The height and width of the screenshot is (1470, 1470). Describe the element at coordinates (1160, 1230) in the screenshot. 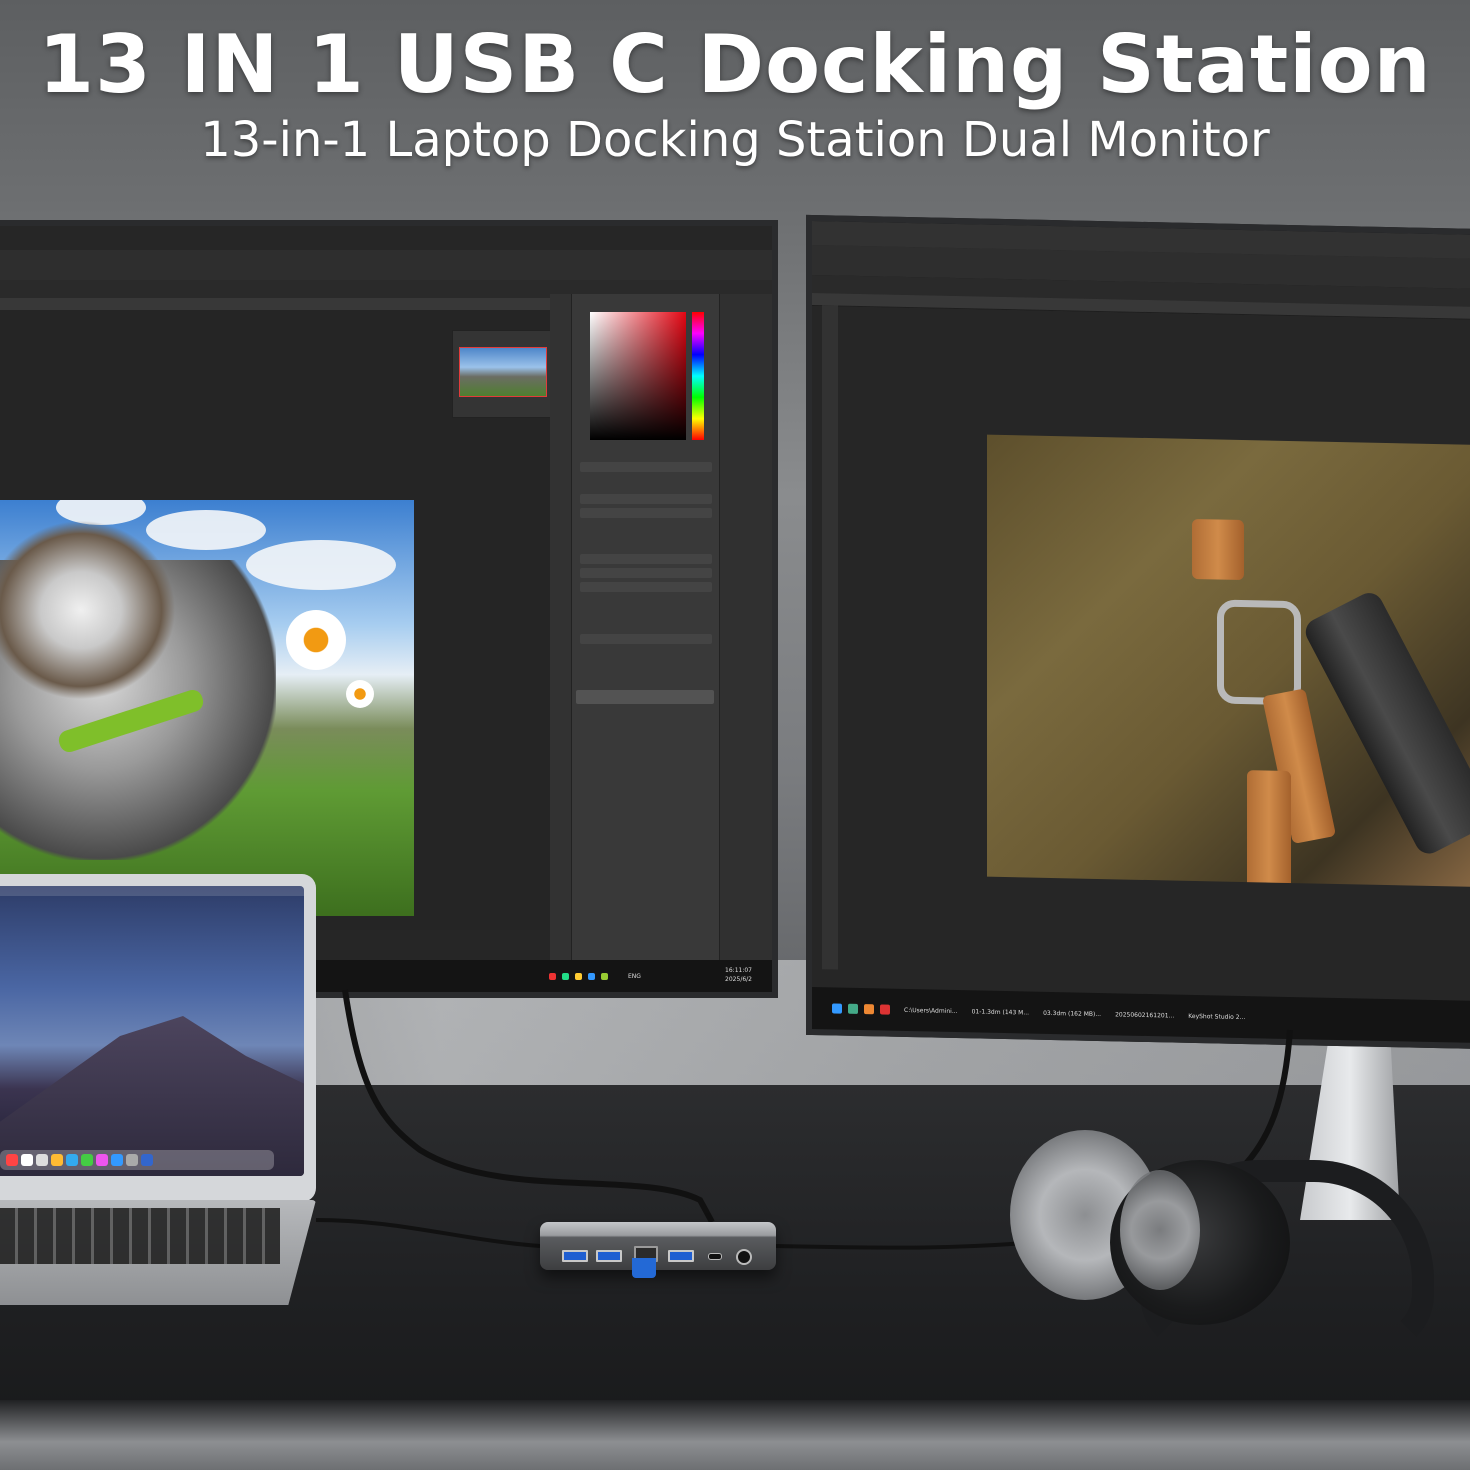

I see `headphone-cushion` at that location.